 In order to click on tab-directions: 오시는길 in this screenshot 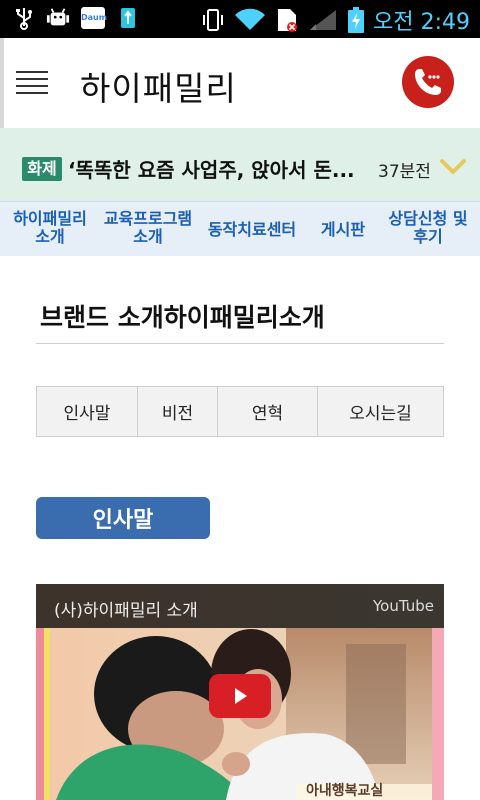, I will do `click(380, 411)`.